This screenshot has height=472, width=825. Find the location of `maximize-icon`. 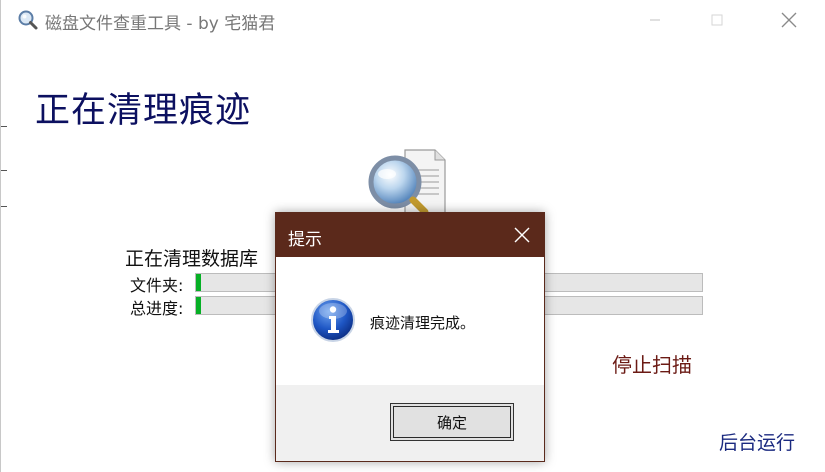

maximize-icon is located at coordinates (717, 20).